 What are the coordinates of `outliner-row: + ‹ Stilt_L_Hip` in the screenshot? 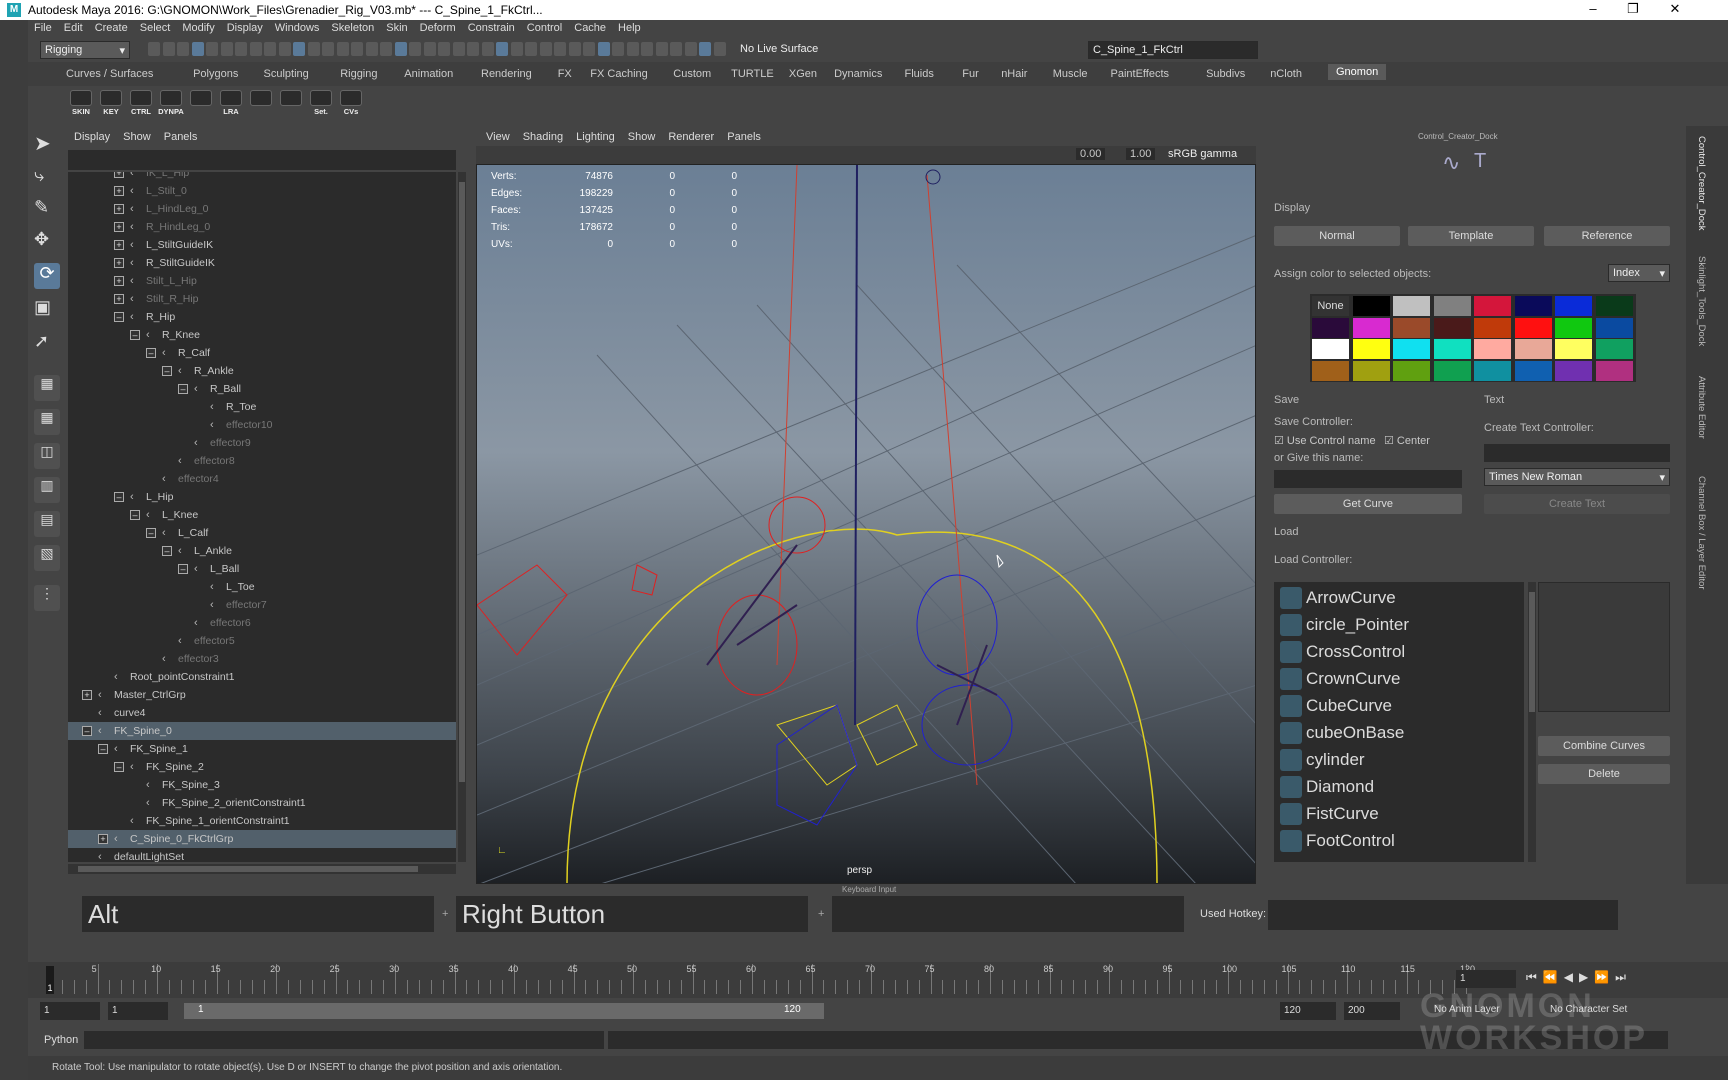 It's located at (262, 281).